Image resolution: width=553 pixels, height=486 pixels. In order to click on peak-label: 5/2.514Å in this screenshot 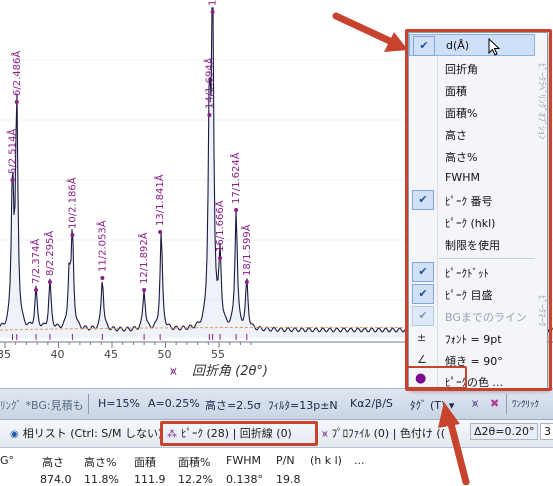, I will do `click(11, 151)`.